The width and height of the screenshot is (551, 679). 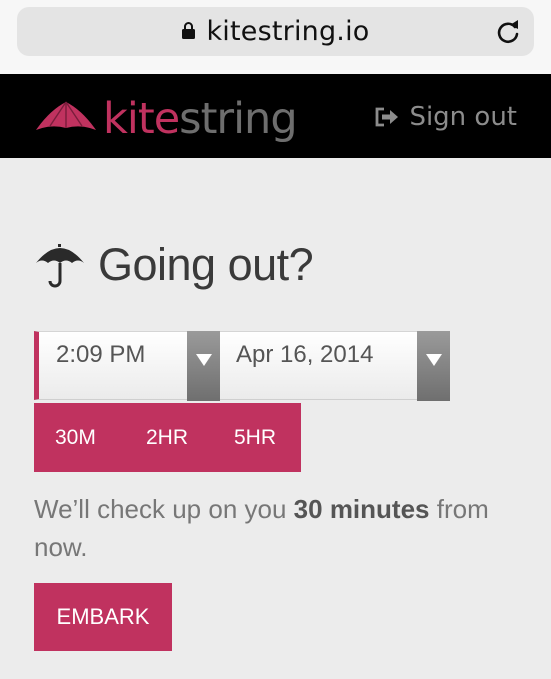 I want to click on time-value: 2:09 PM, so click(x=101, y=354).